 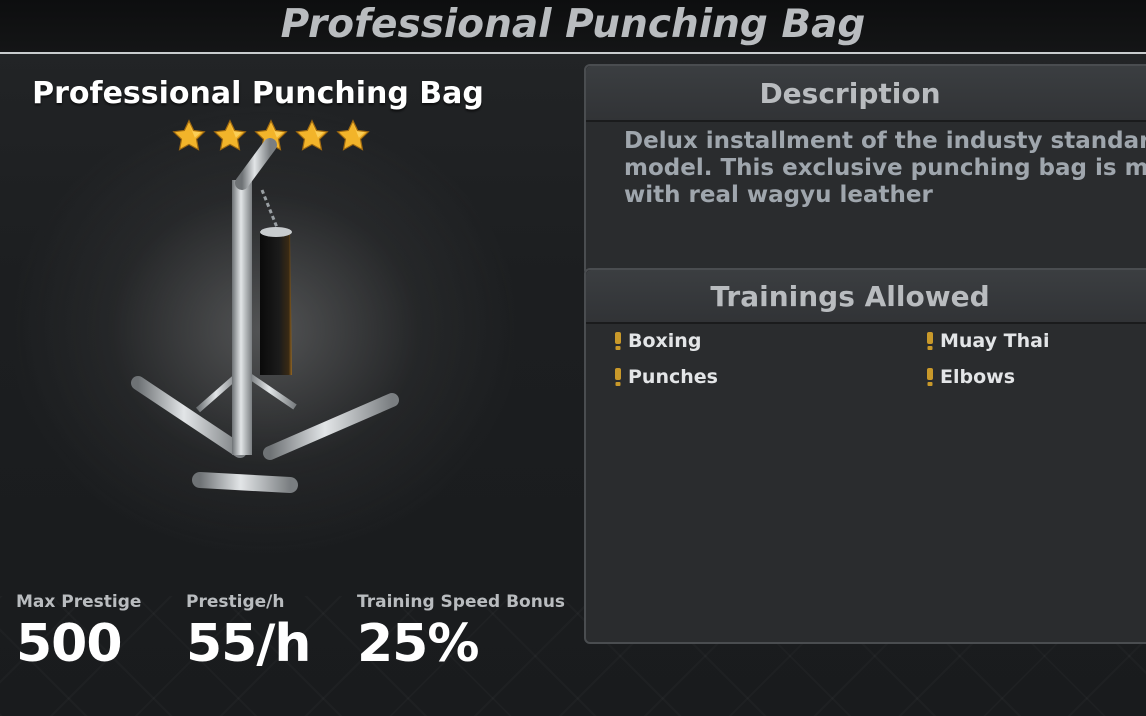 What do you see at coordinates (995, 341) in the screenshot?
I see `training-label: Muay Thai` at bounding box center [995, 341].